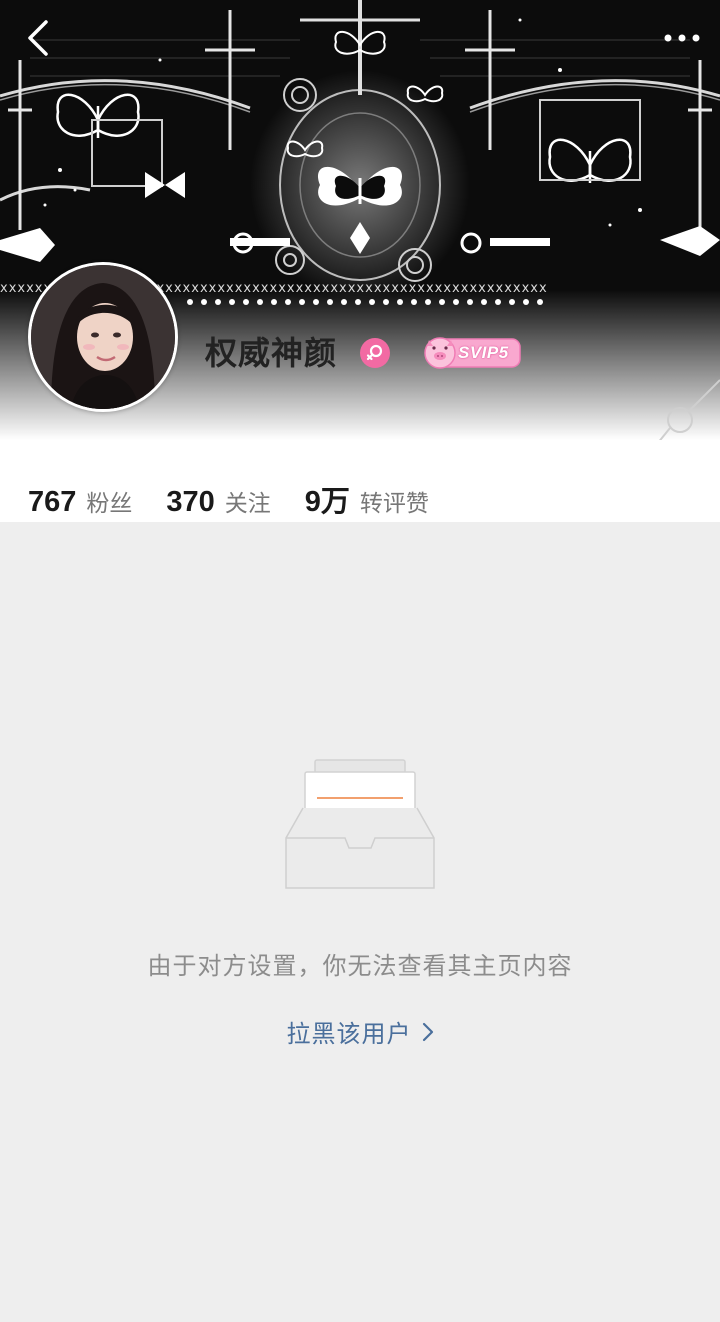 The image size is (720, 1322). I want to click on more-button, so click(682, 38).